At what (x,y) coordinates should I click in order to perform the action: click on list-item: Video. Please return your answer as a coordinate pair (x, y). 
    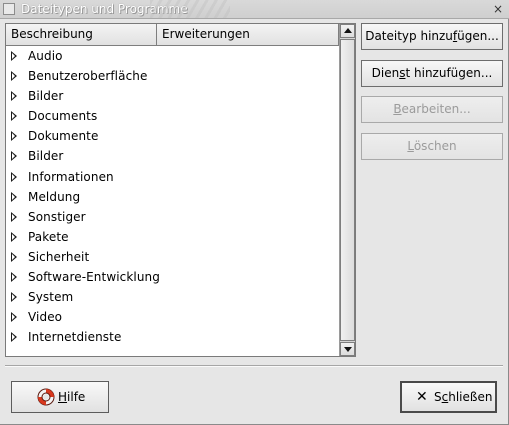
    Looking at the image, I should click on (172, 317).